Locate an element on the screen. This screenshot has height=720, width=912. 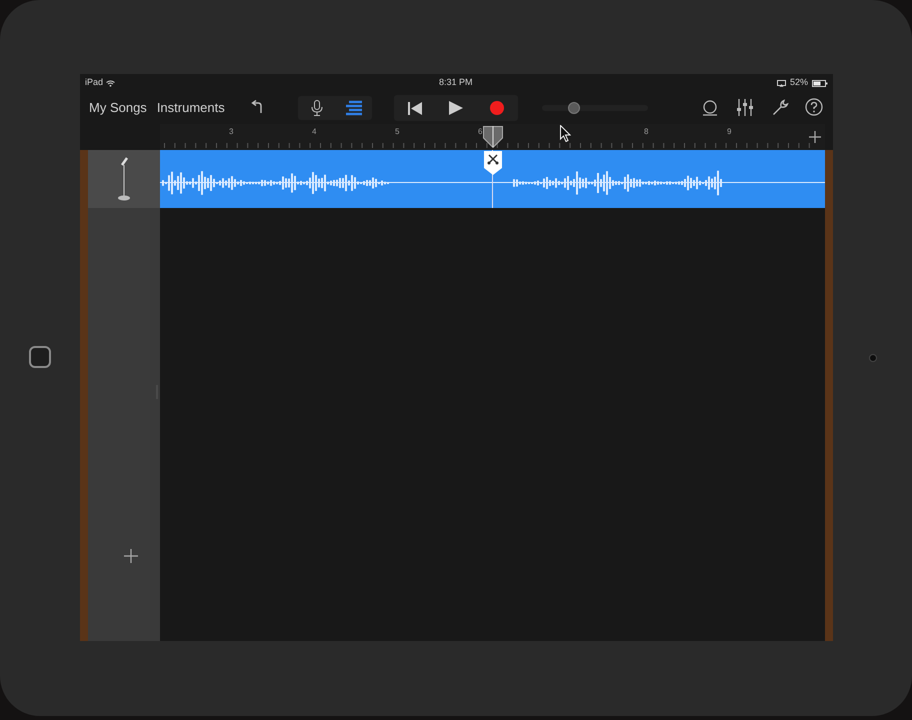
loop-icon is located at coordinates (710, 108).